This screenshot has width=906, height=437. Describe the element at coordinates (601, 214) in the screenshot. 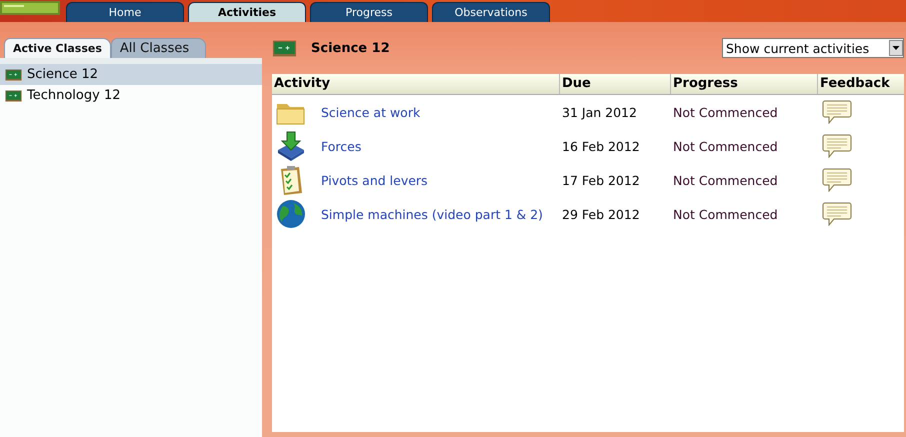

I see `due-date: 29 Feb 2012` at that location.